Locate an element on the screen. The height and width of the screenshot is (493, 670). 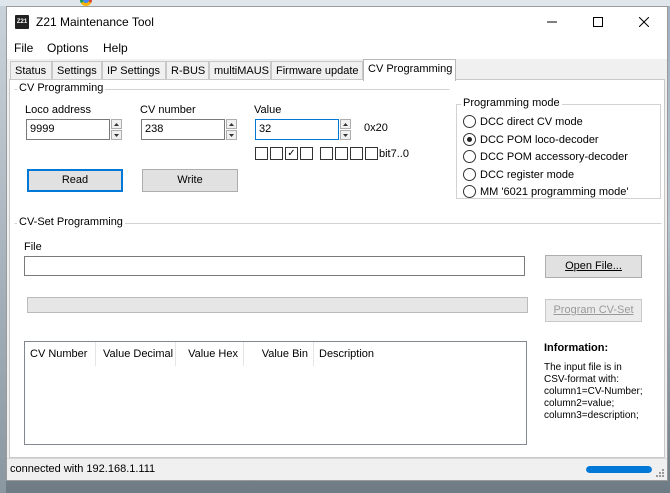
title-bar: Z21 Z21 Maintenance Tool is located at coordinates (337, 22).